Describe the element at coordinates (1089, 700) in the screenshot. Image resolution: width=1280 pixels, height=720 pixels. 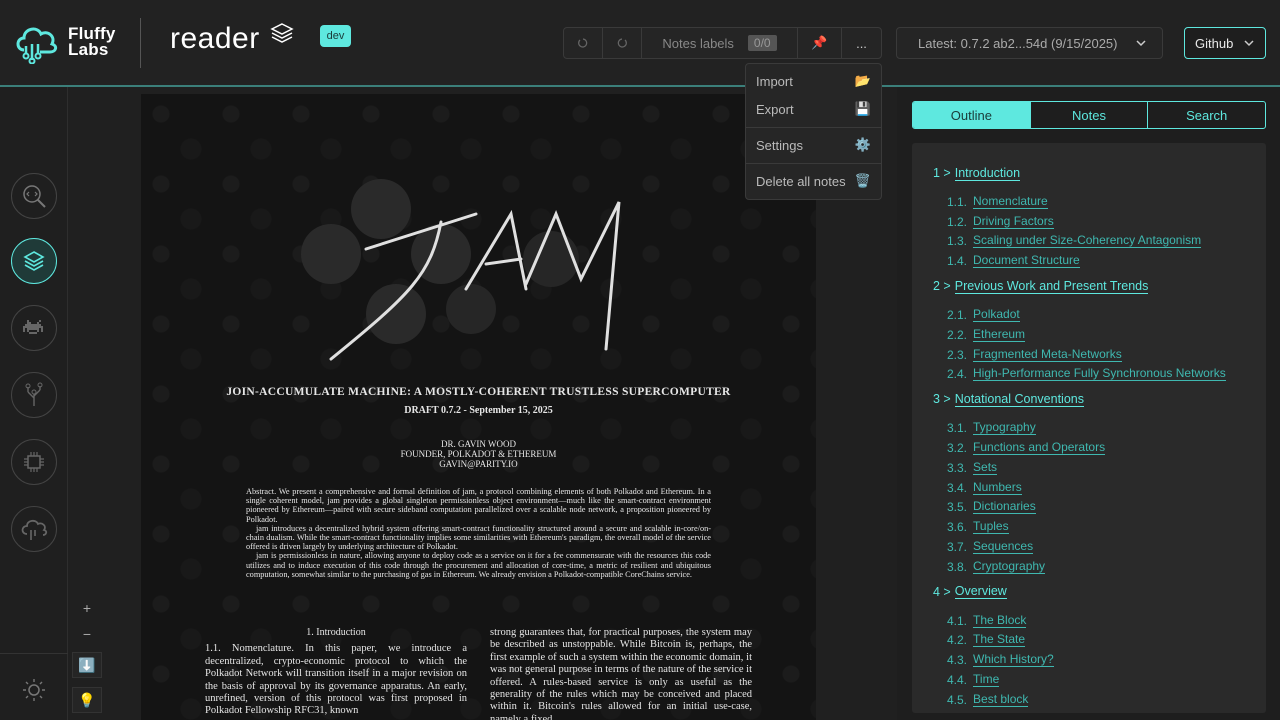
I see `outline-subsection: 4.5. Best block` at that location.